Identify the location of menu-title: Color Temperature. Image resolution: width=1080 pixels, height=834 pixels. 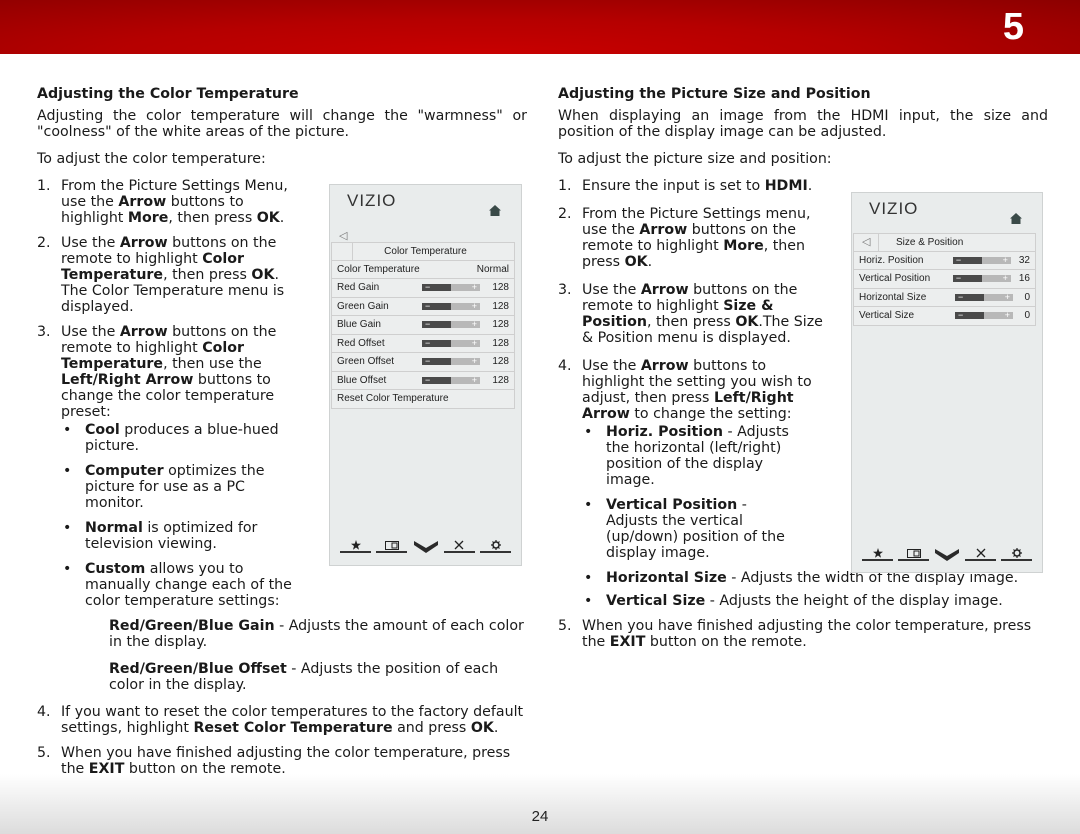
(425, 251).